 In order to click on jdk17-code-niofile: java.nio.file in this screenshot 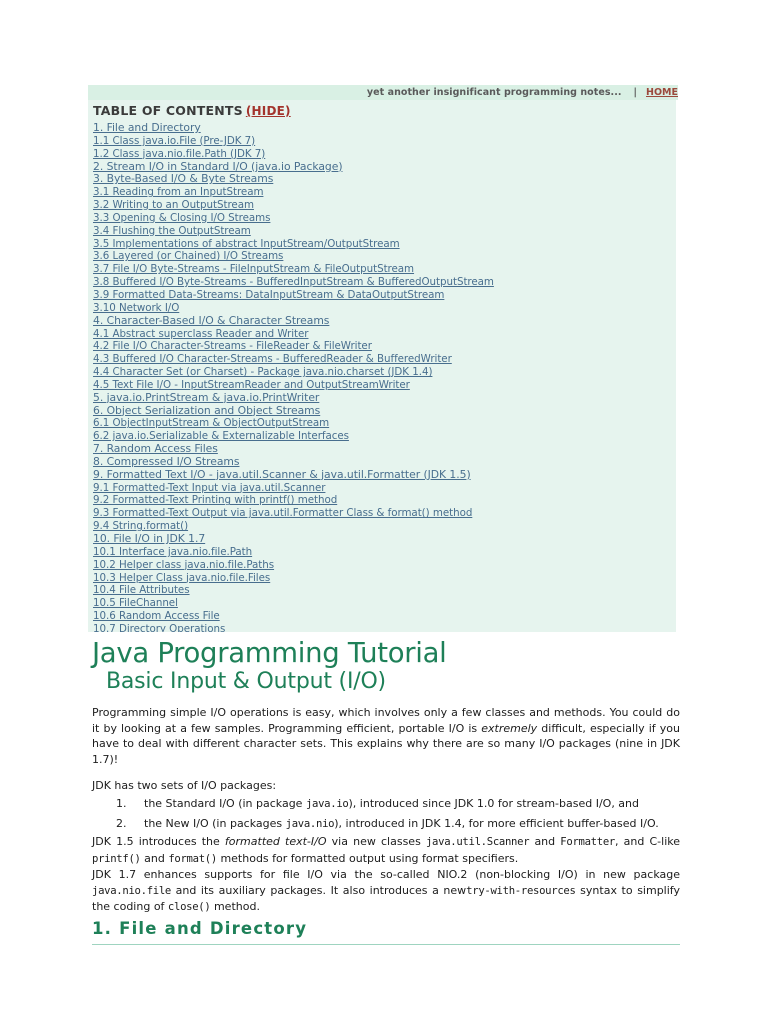, I will do `click(132, 890)`.